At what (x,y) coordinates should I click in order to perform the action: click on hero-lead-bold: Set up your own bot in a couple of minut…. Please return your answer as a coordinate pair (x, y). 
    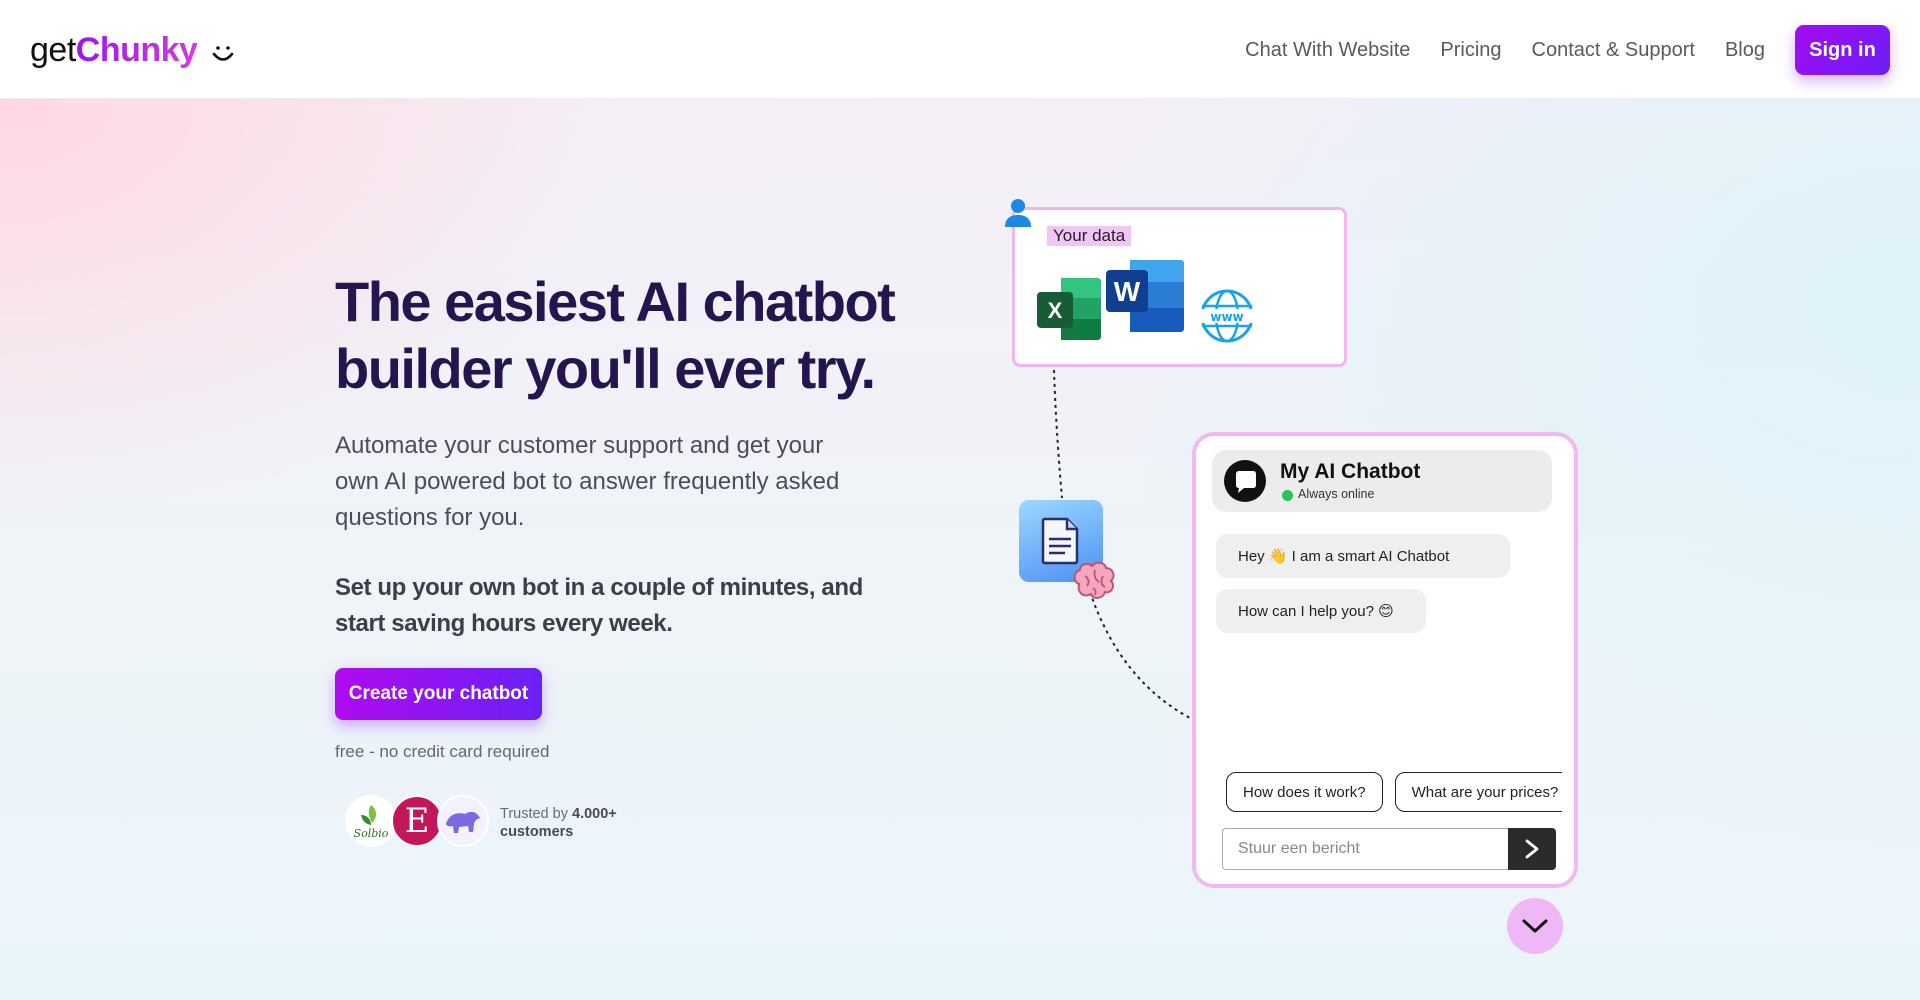
    Looking at the image, I should click on (599, 605).